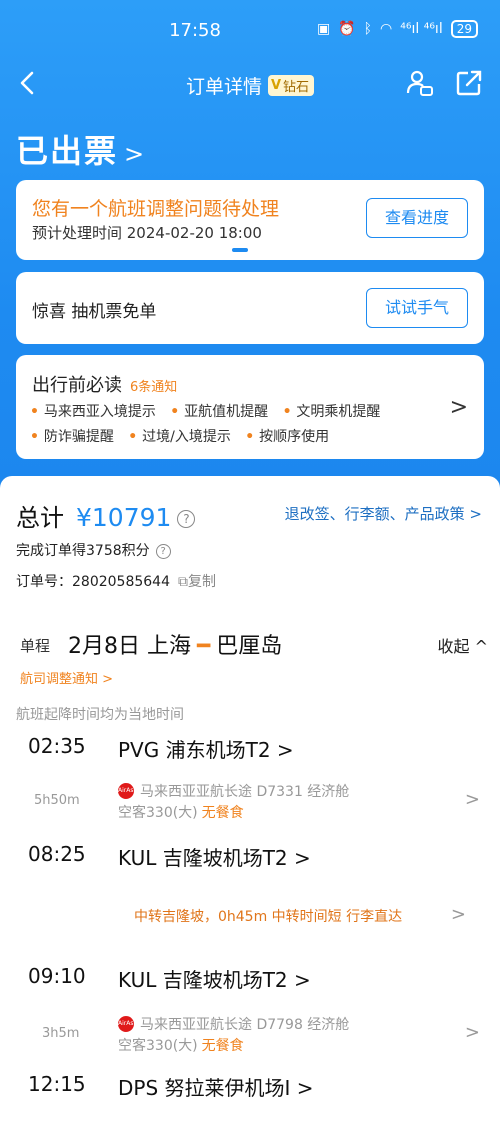  What do you see at coordinates (481, 646) in the screenshot?
I see `chevron-up-icon: ^` at bounding box center [481, 646].